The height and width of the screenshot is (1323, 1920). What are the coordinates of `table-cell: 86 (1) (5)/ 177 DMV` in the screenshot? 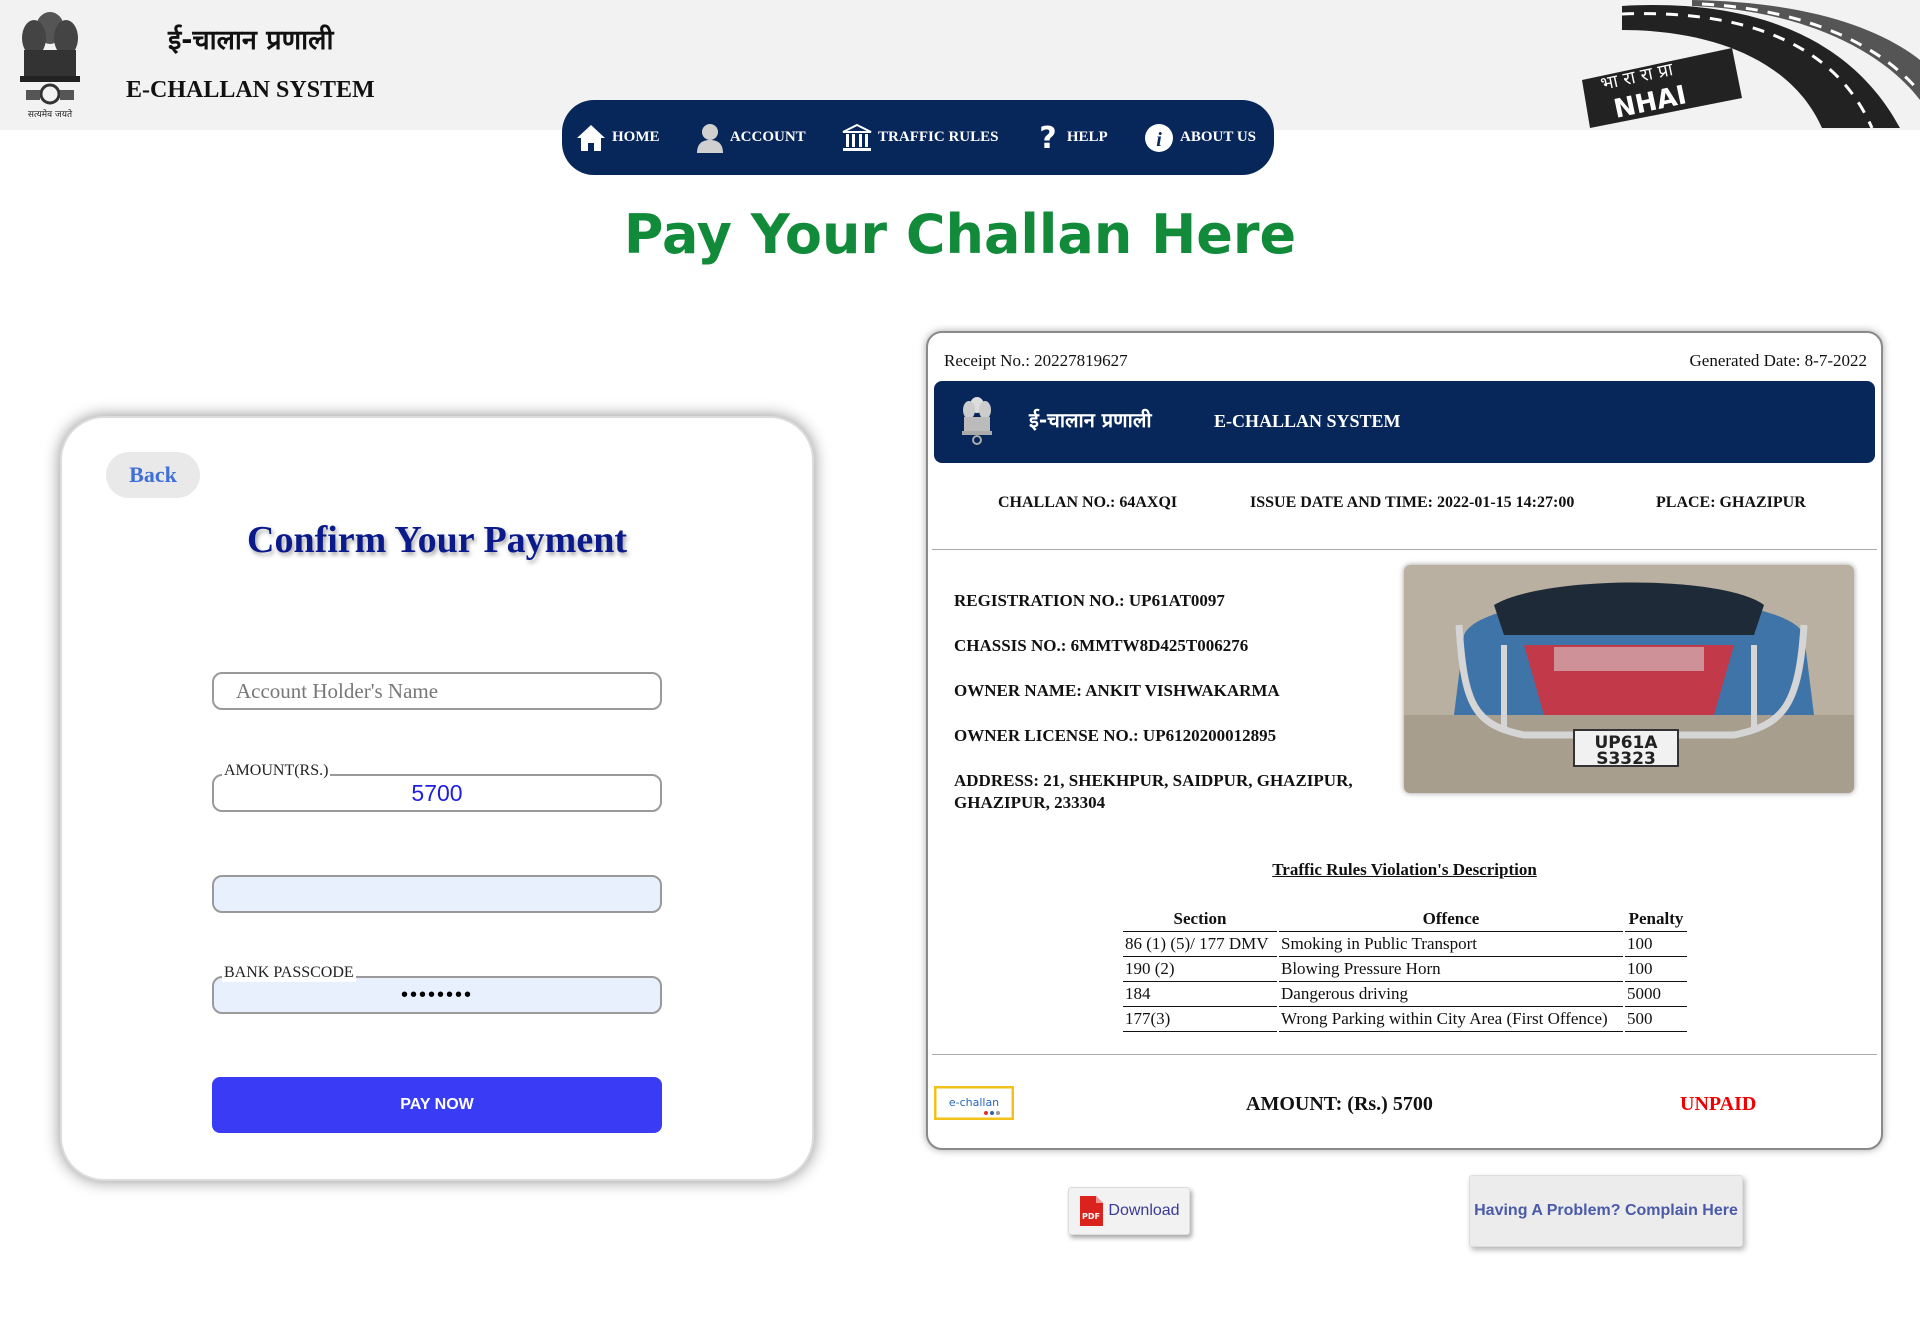 It's located at (1200, 944).